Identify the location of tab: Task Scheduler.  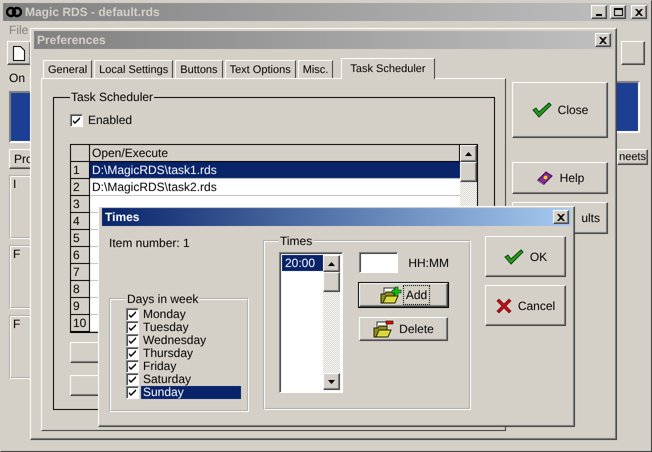
(388, 68).